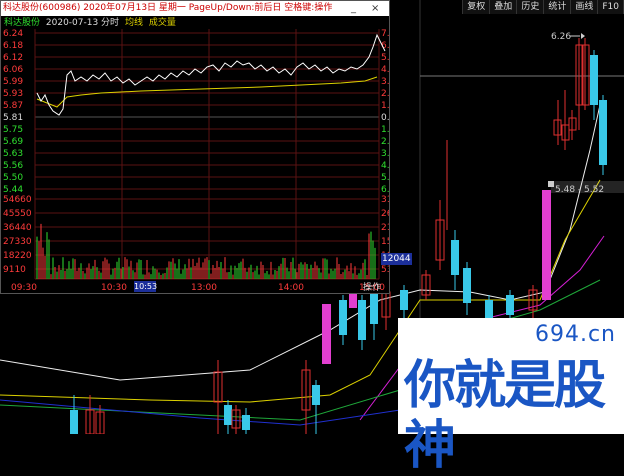 The height and width of the screenshot is (476, 624). I want to click on high-price-label: 6.26, so click(561, 37).